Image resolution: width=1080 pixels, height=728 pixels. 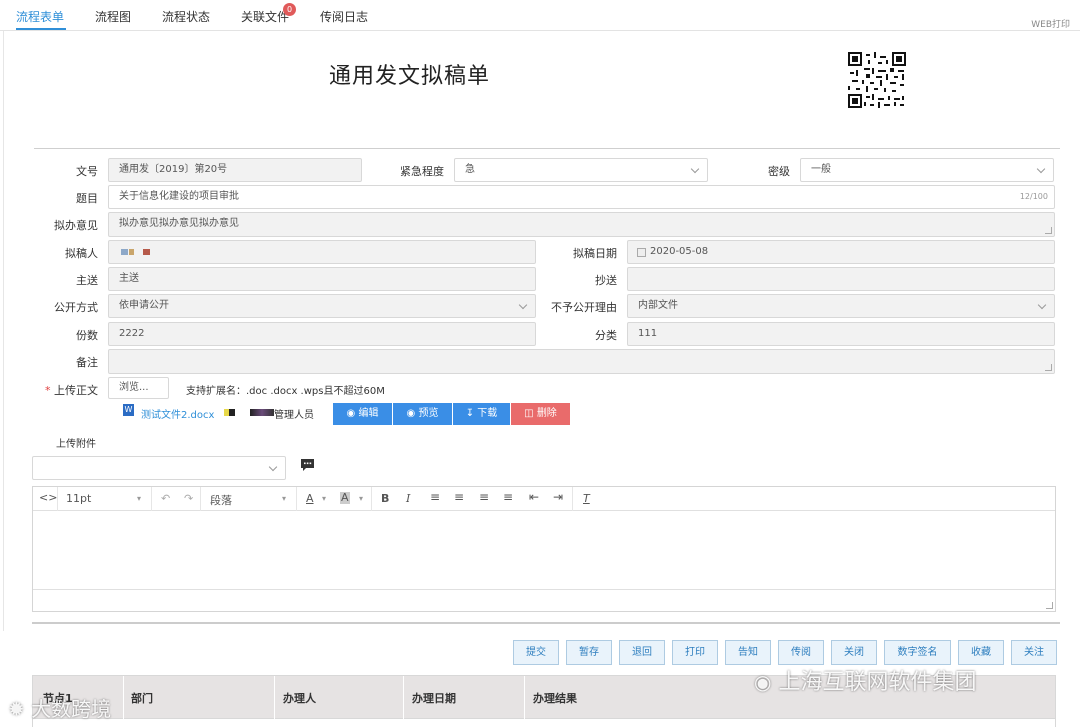 I want to click on copies-field: 2222, so click(x=322, y=334).